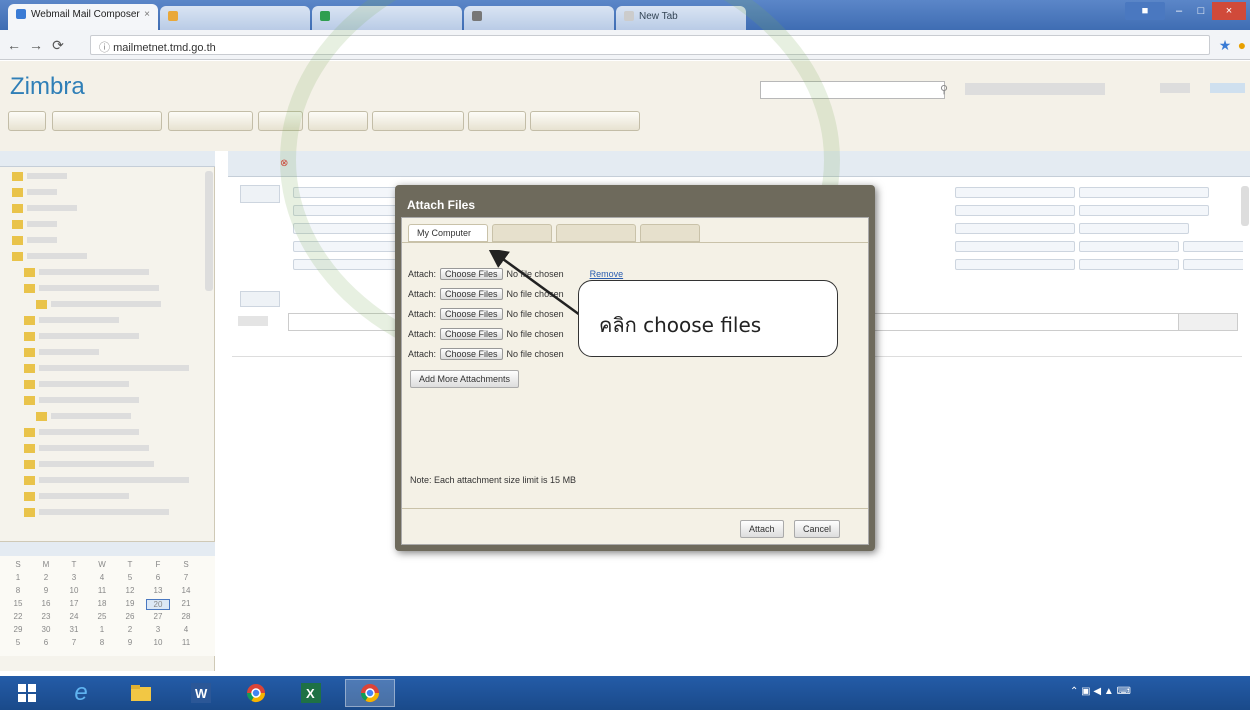  I want to click on priority-select, so click(1208, 322).